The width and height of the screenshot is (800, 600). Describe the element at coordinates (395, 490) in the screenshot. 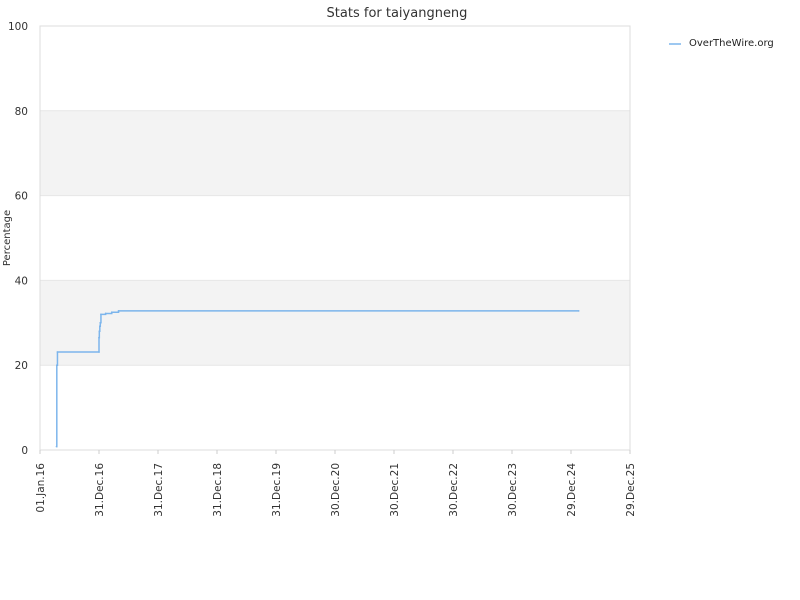

I see `x-tick-label: 30.Dec.21` at that location.